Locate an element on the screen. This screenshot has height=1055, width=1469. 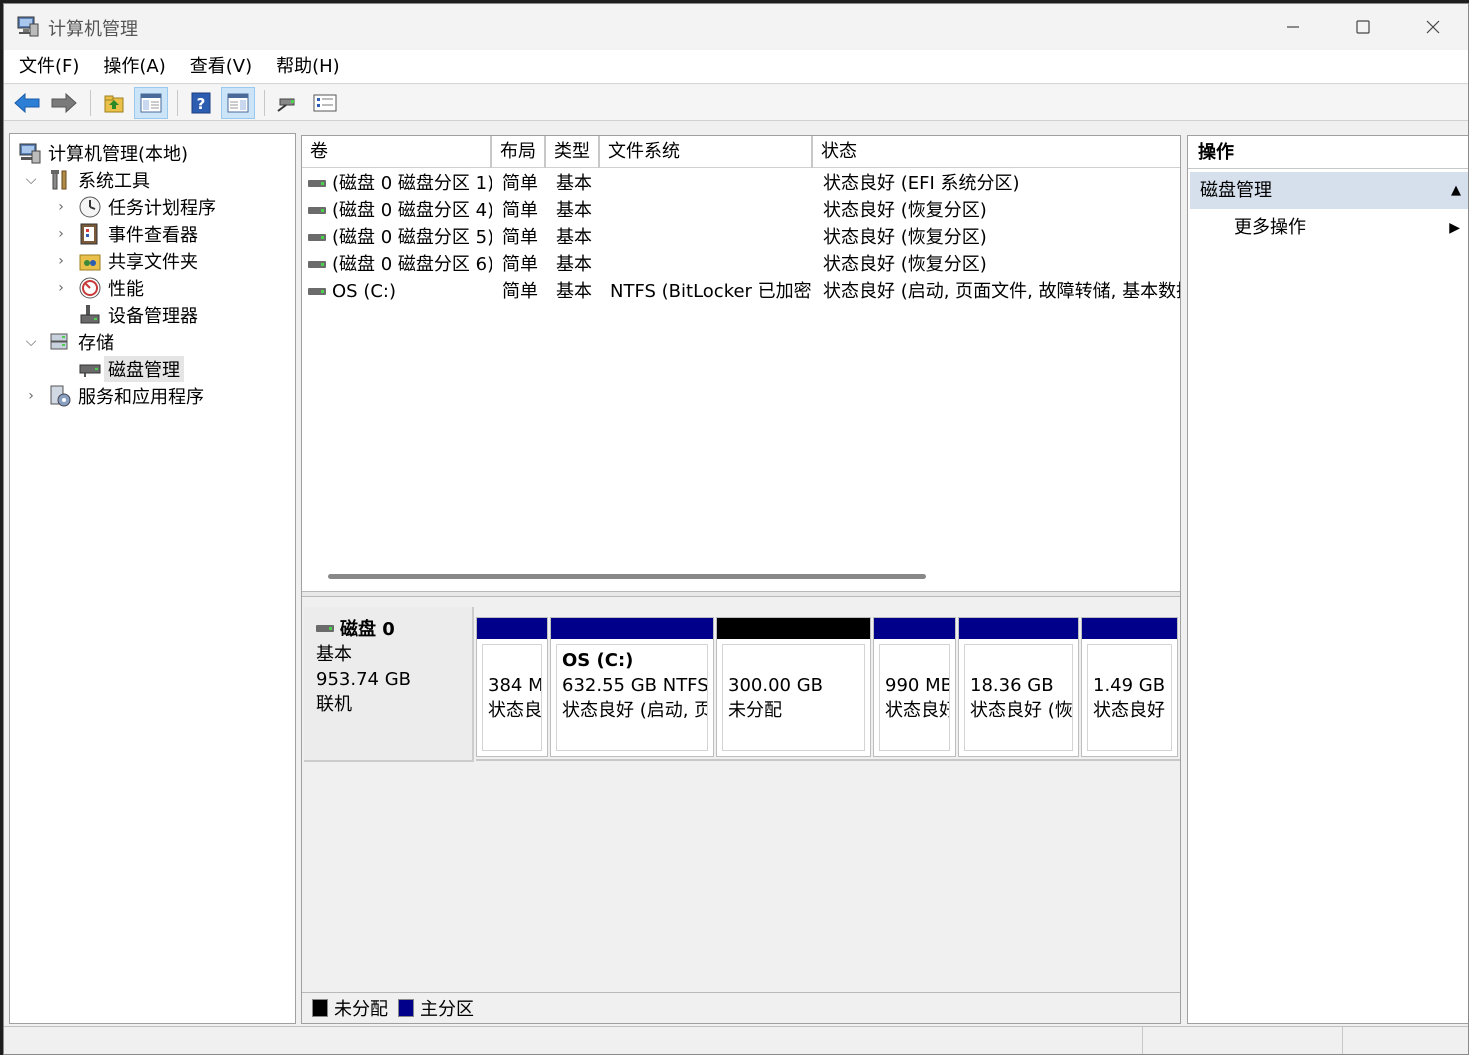
partition-details: 300.00 GB 未分配 is located at coordinates (793, 697).